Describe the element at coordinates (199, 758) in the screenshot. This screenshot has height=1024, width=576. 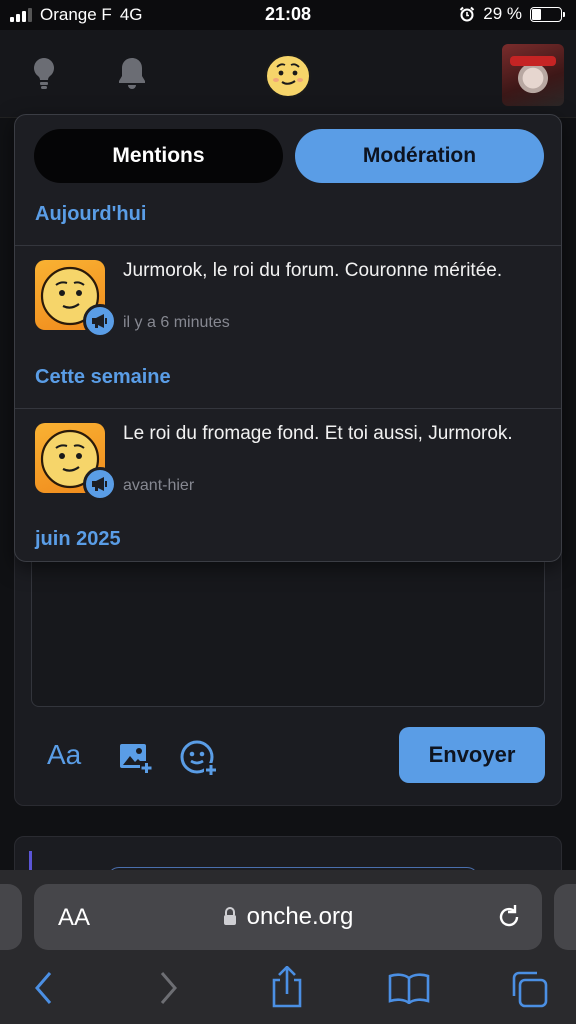
I see `emoji-add-icon` at that location.